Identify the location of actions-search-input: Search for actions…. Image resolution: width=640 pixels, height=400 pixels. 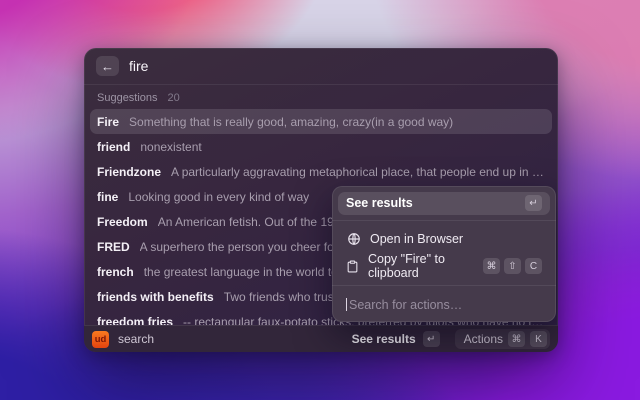
(444, 304).